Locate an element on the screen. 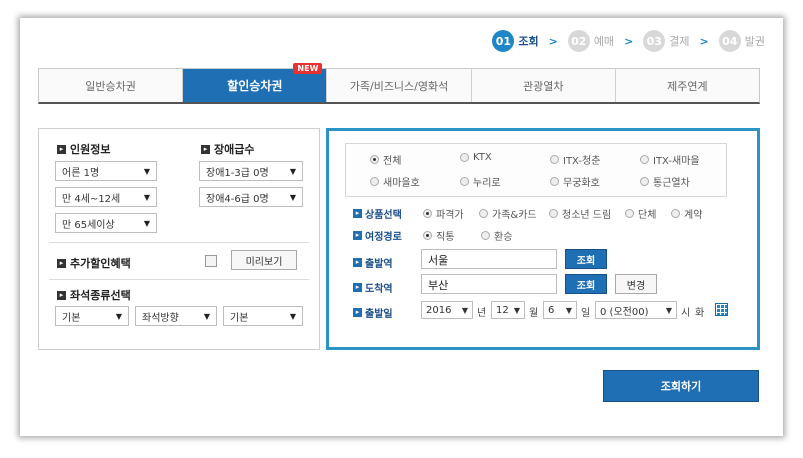 Image resolution: width=803 pixels, height=458 pixels. product-heading: ▸ 상품선택 is located at coordinates (377, 213).